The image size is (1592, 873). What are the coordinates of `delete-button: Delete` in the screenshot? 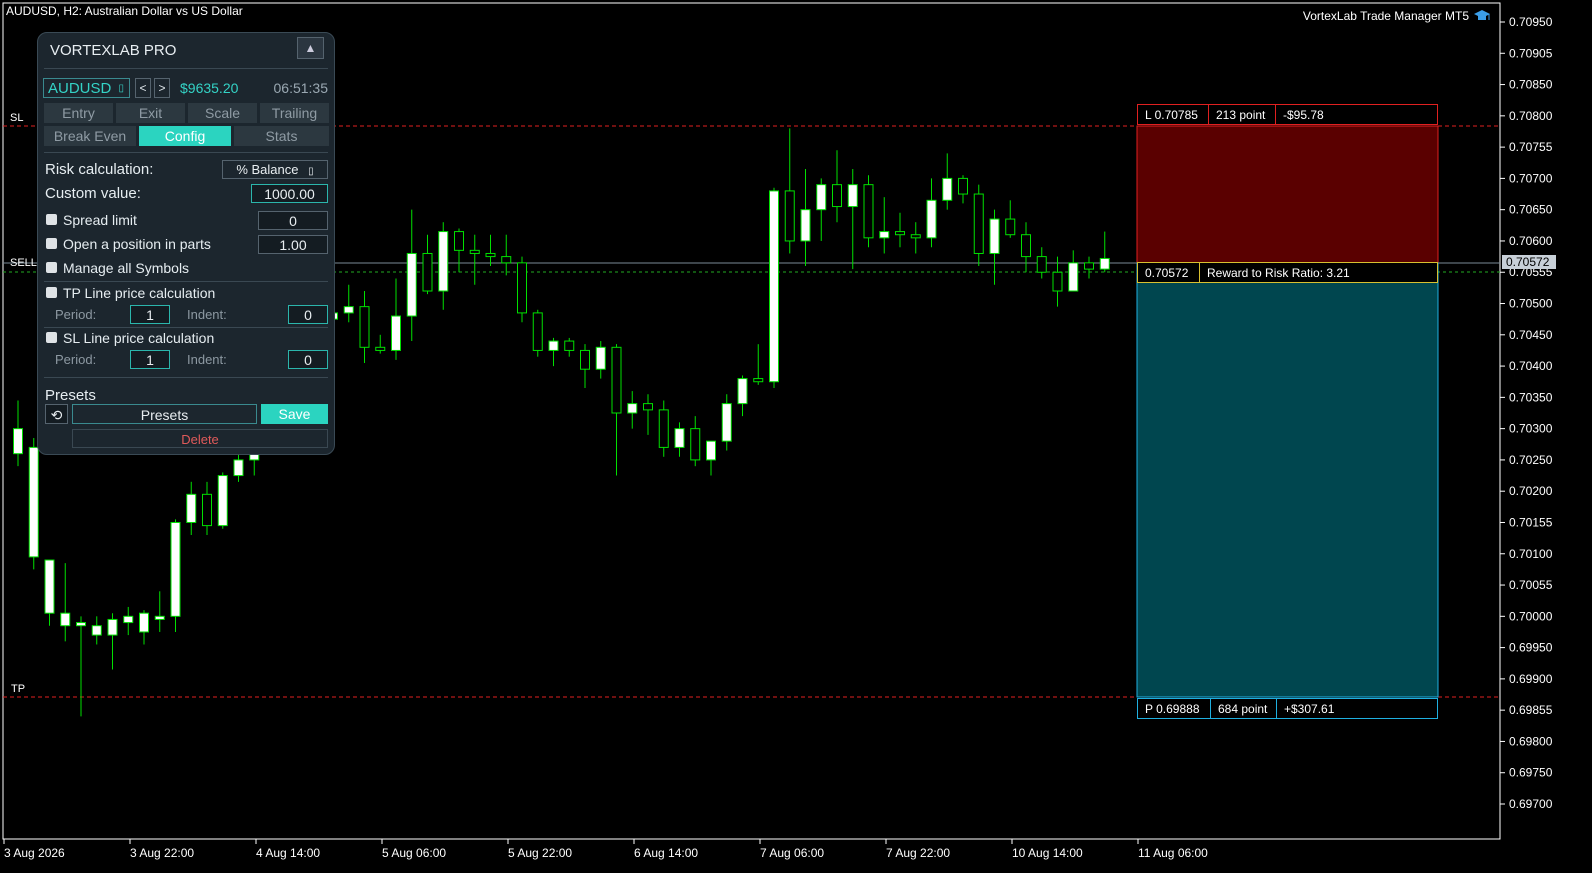 It's located at (200, 438).